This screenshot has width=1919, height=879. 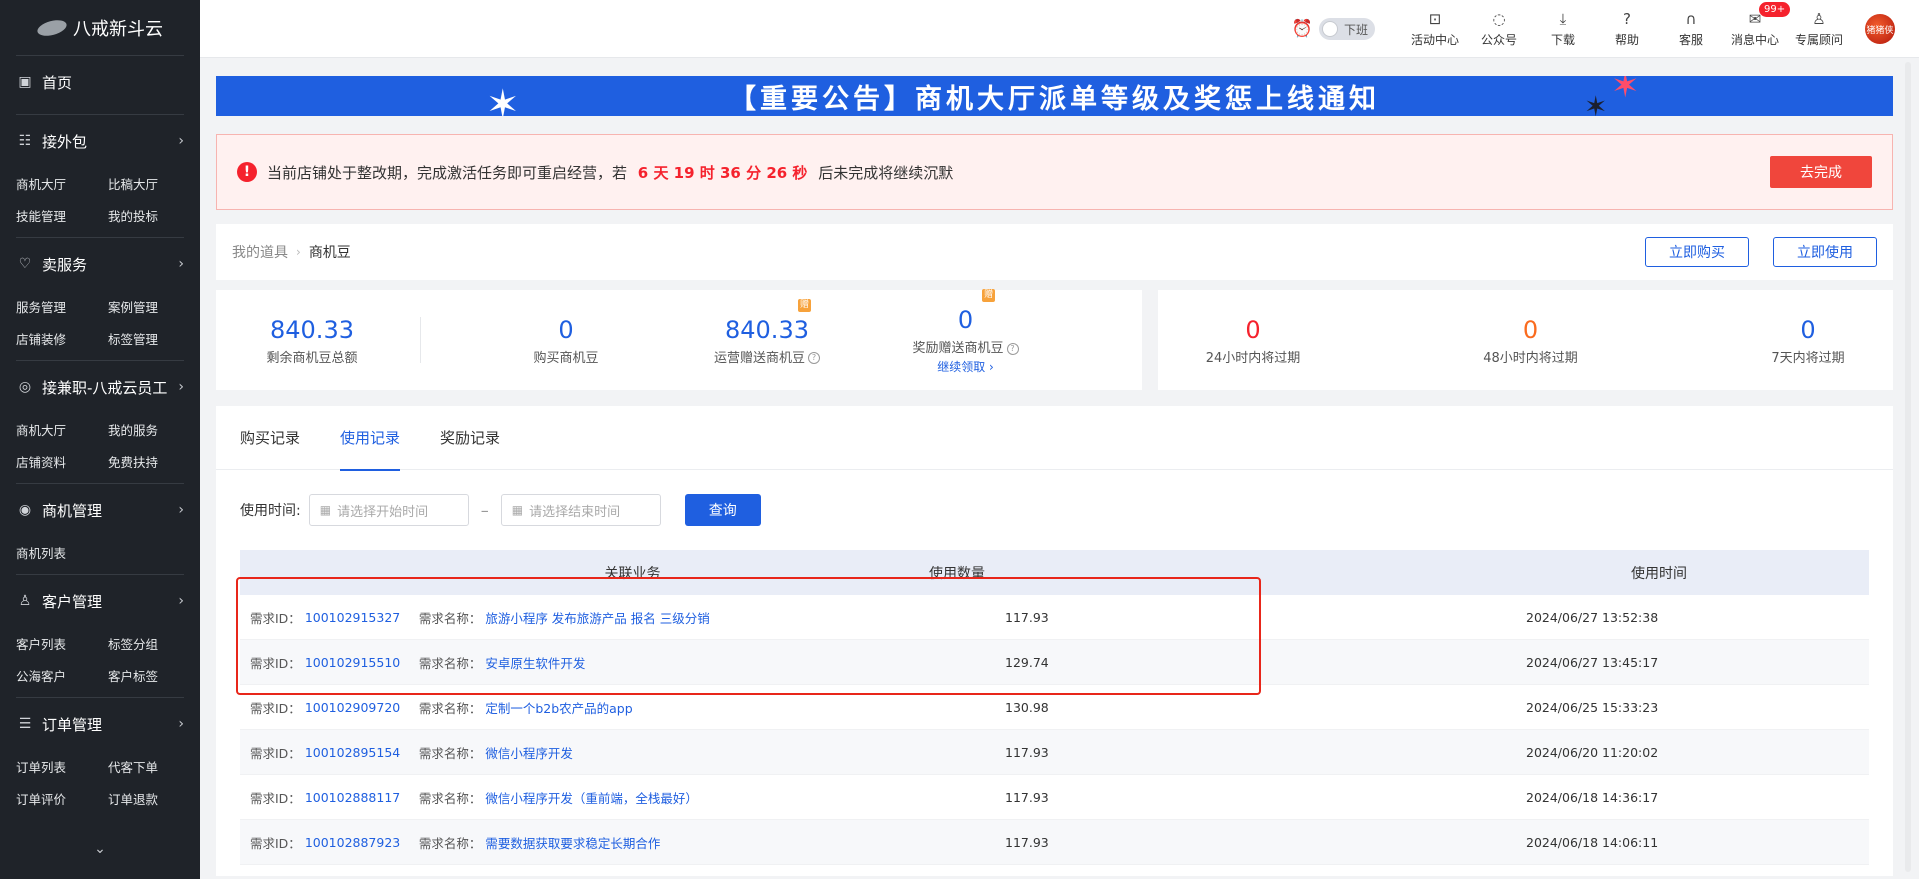 What do you see at coordinates (100, 724) in the screenshot?
I see `sidebar-item-orders: ☰ 订单管理 ›` at bounding box center [100, 724].